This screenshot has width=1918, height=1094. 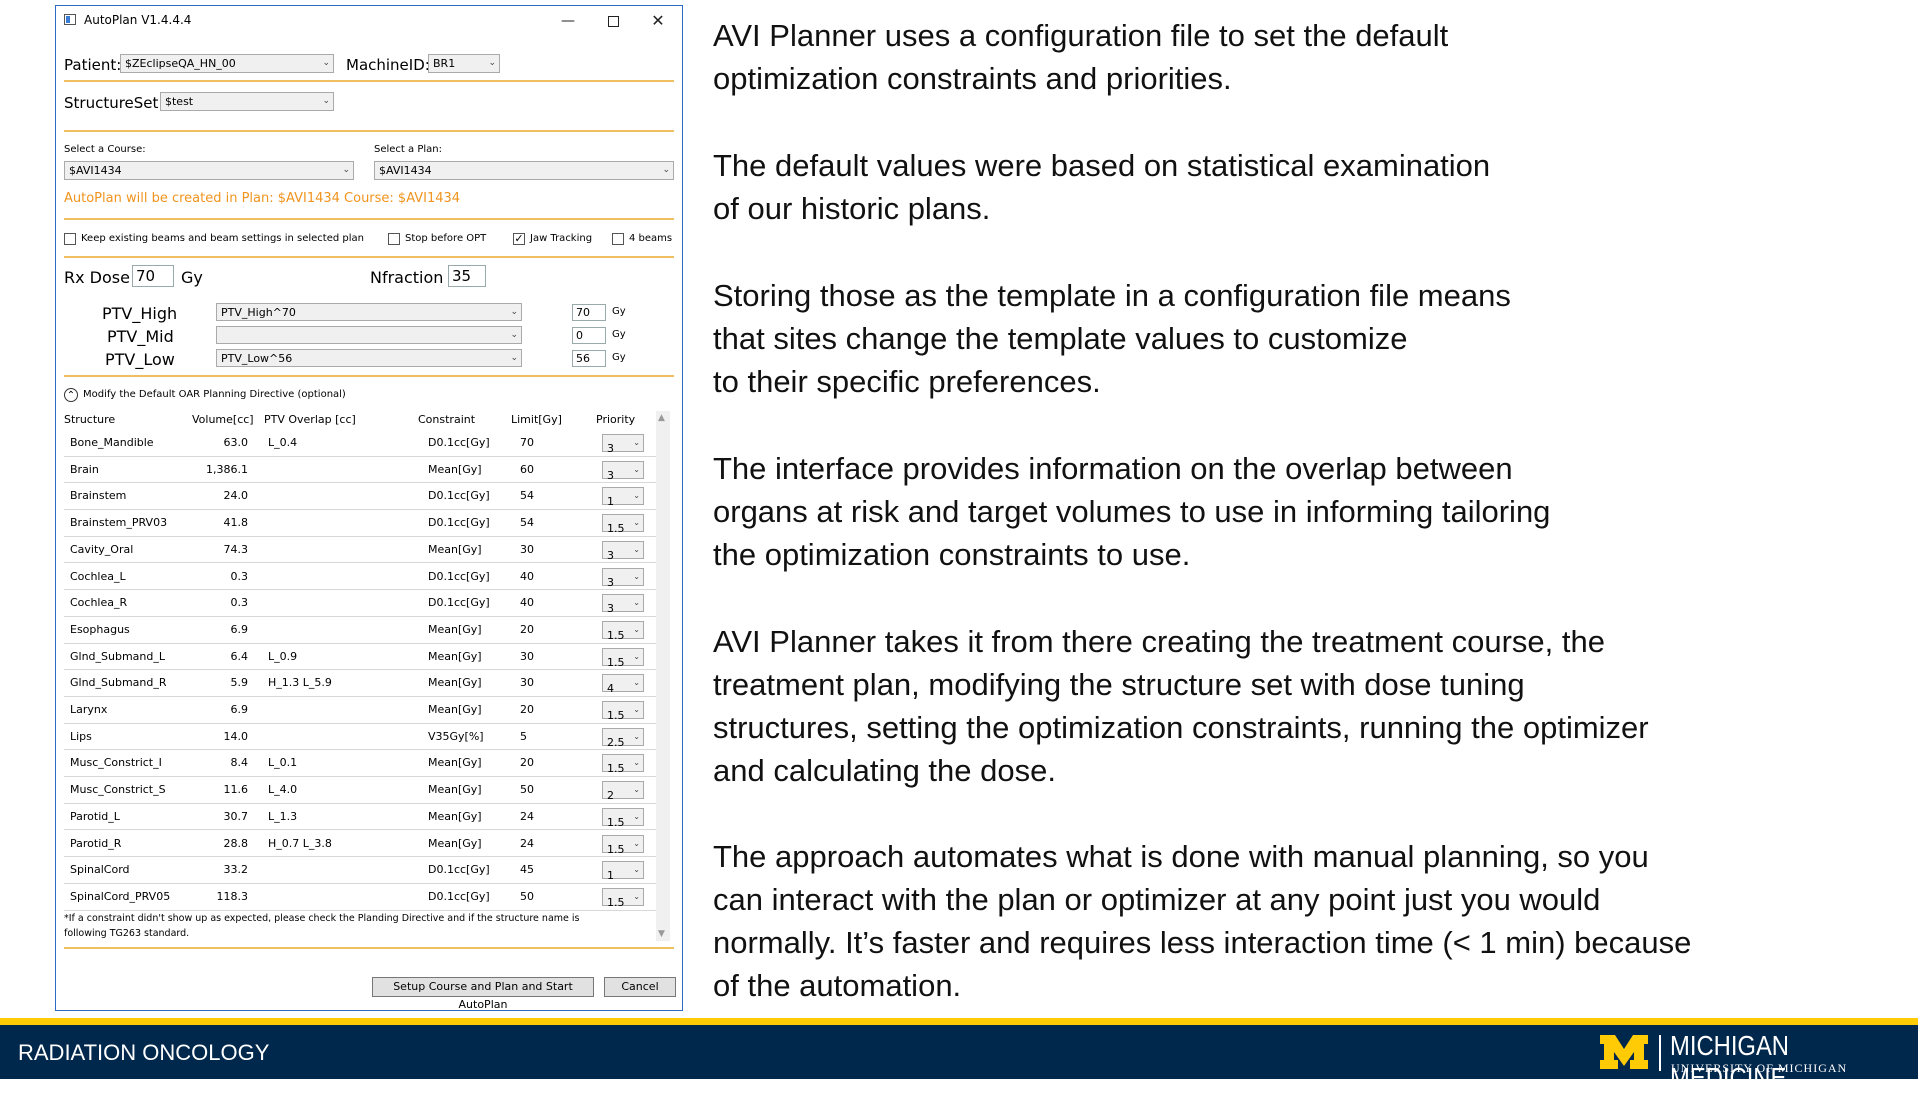 What do you see at coordinates (364, 737) in the screenshot?
I see `table-row: Lips 14.0 V35Gy[%] 5 2.5 ⌄` at bounding box center [364, 737].